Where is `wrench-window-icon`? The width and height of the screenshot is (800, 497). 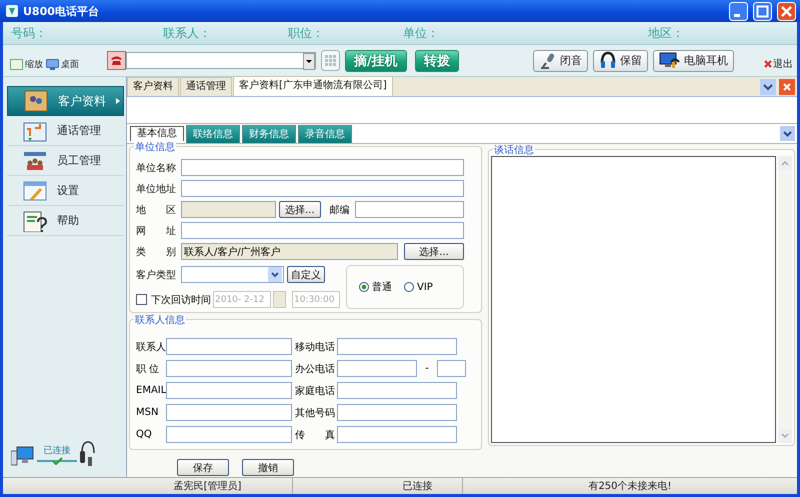 wrench-window-icon is located at coordinates (35, 191).